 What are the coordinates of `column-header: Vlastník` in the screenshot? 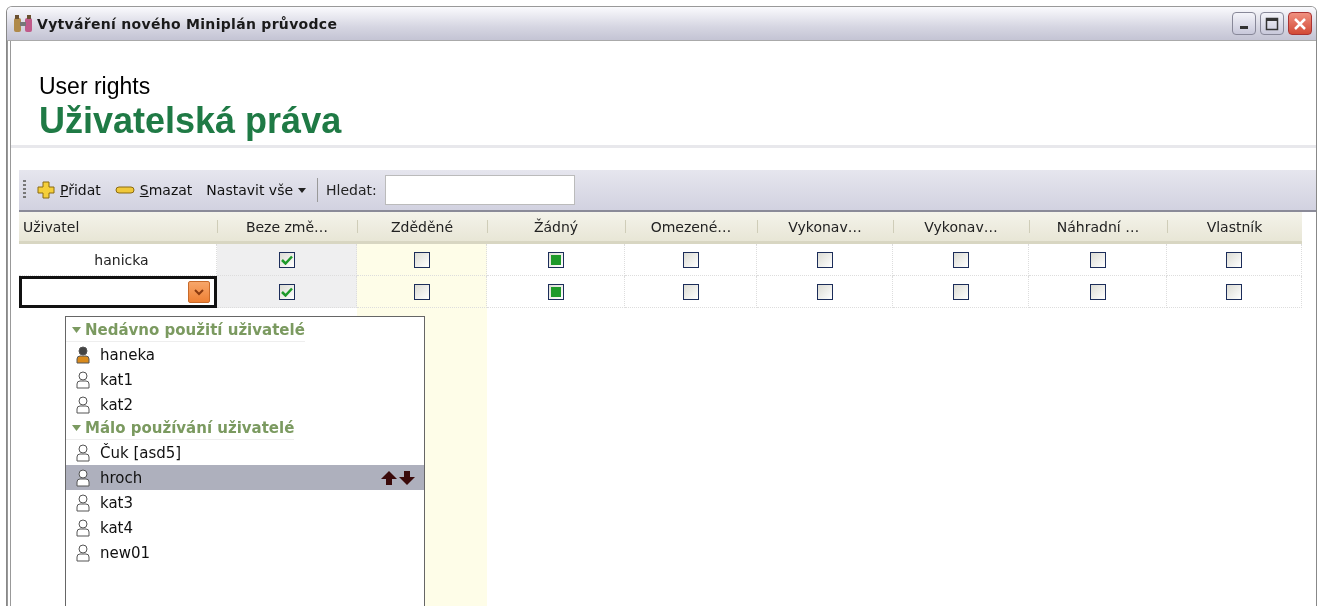 It's located at (1234, 228).